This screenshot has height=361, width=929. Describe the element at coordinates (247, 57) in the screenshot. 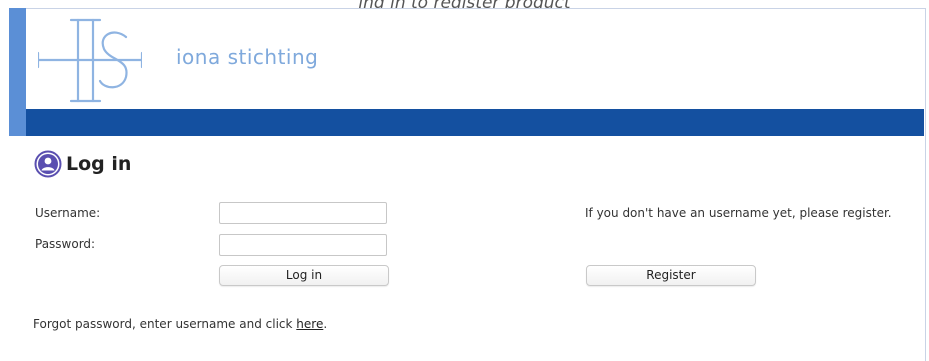

I see `brand-name: iona stichting` at that location.